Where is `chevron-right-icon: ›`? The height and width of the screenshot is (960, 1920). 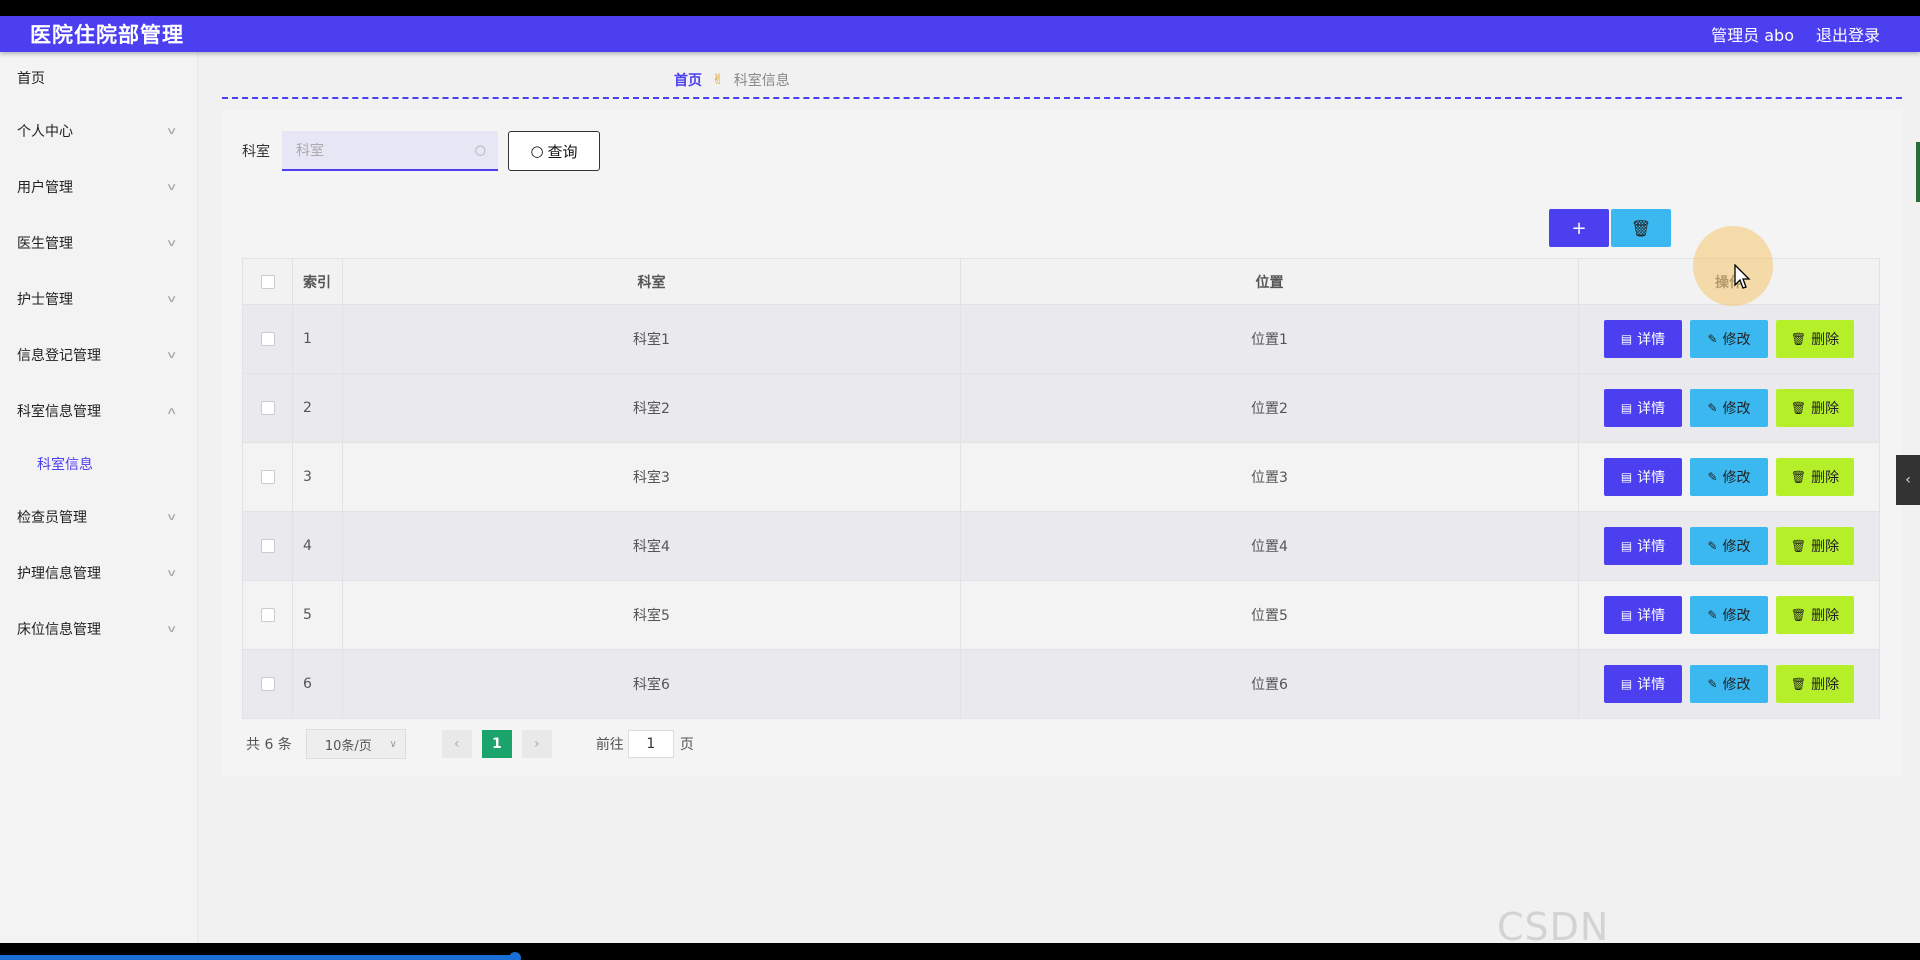
chevron-right-icon: › is located at coordinates (537, 744).